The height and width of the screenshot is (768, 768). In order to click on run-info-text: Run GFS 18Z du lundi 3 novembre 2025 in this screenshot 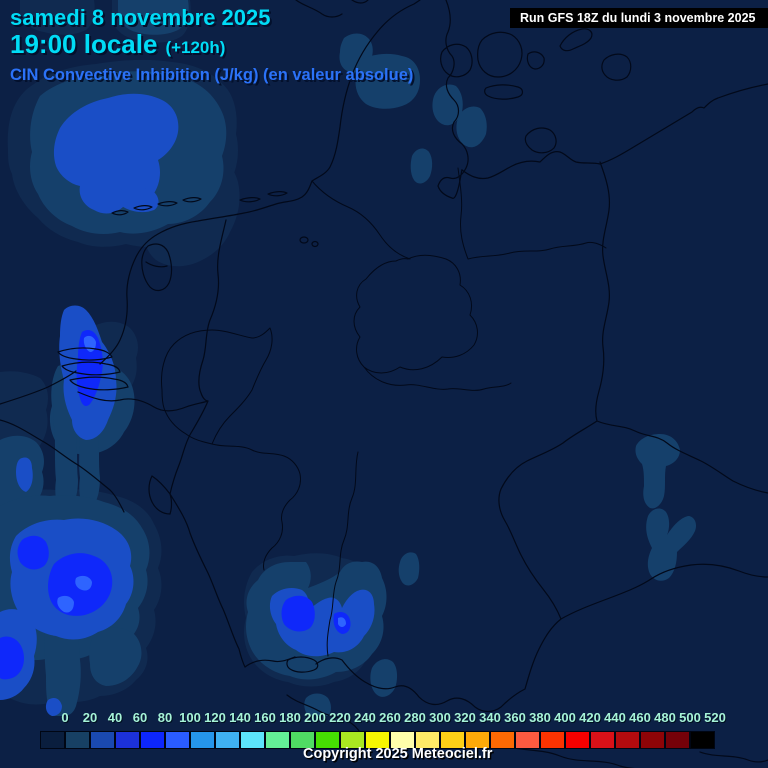, I will do `click(638, 18)`.